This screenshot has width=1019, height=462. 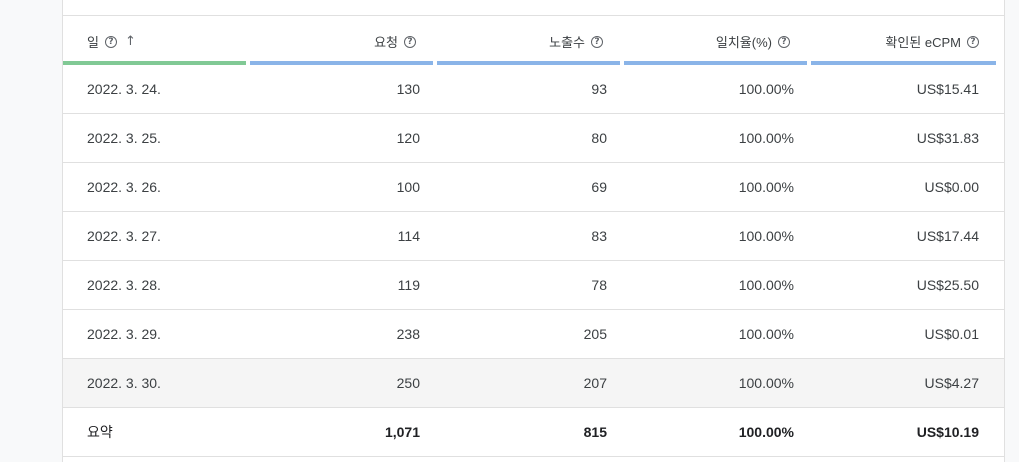 I want to click on column-header-requests: 요청 ?, so click(x=341, y=40).